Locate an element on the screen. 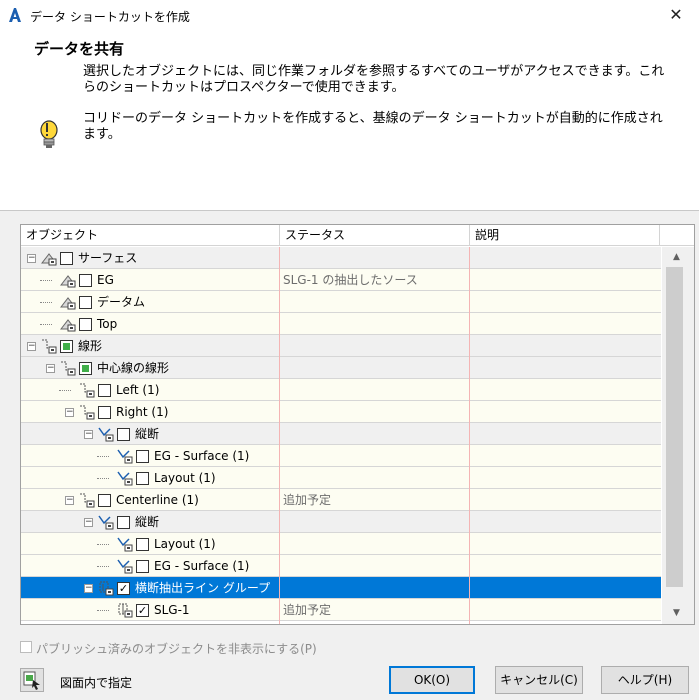  autocad-a-icon is located at coordinates (15, 15).